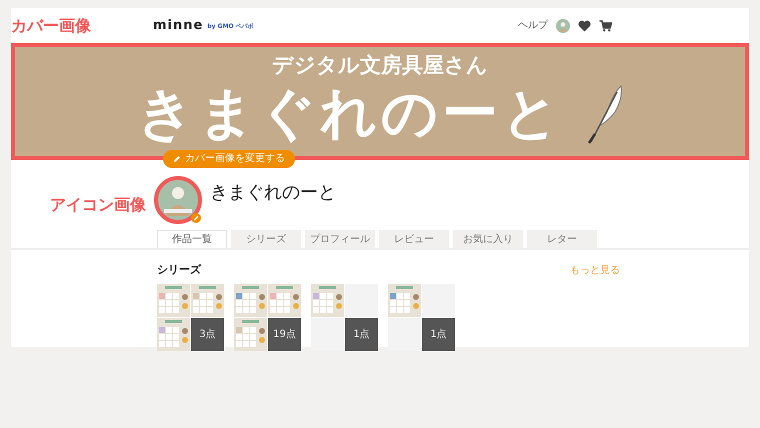  What do you see at coordinates (178, 200) in the screenshot?
I see `avatar` at bounding box center [178, 200].